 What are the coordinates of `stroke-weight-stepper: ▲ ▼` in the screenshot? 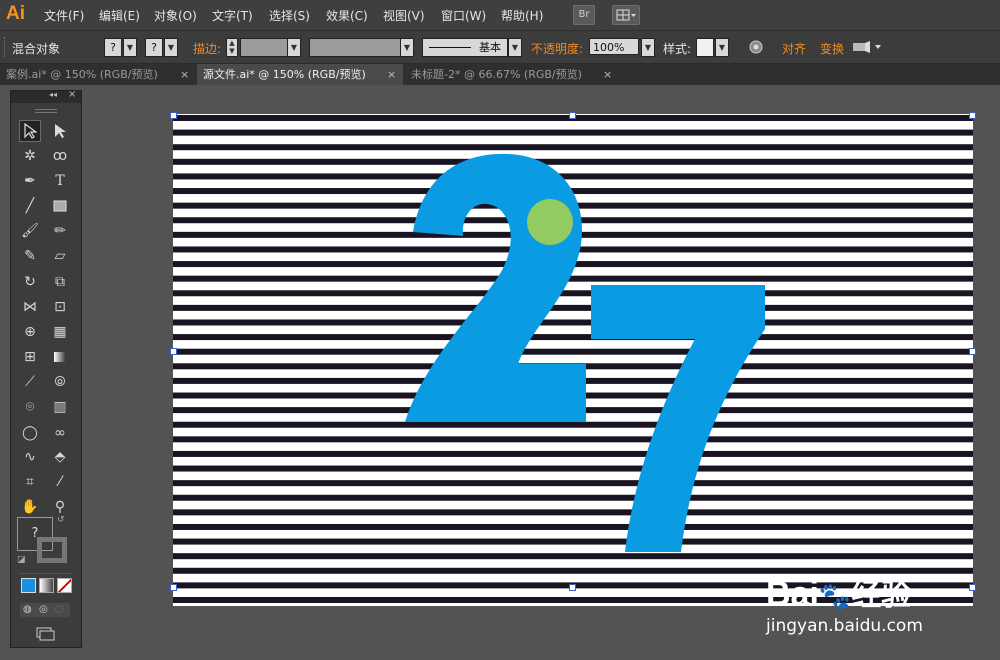 It's located at (232, 47).